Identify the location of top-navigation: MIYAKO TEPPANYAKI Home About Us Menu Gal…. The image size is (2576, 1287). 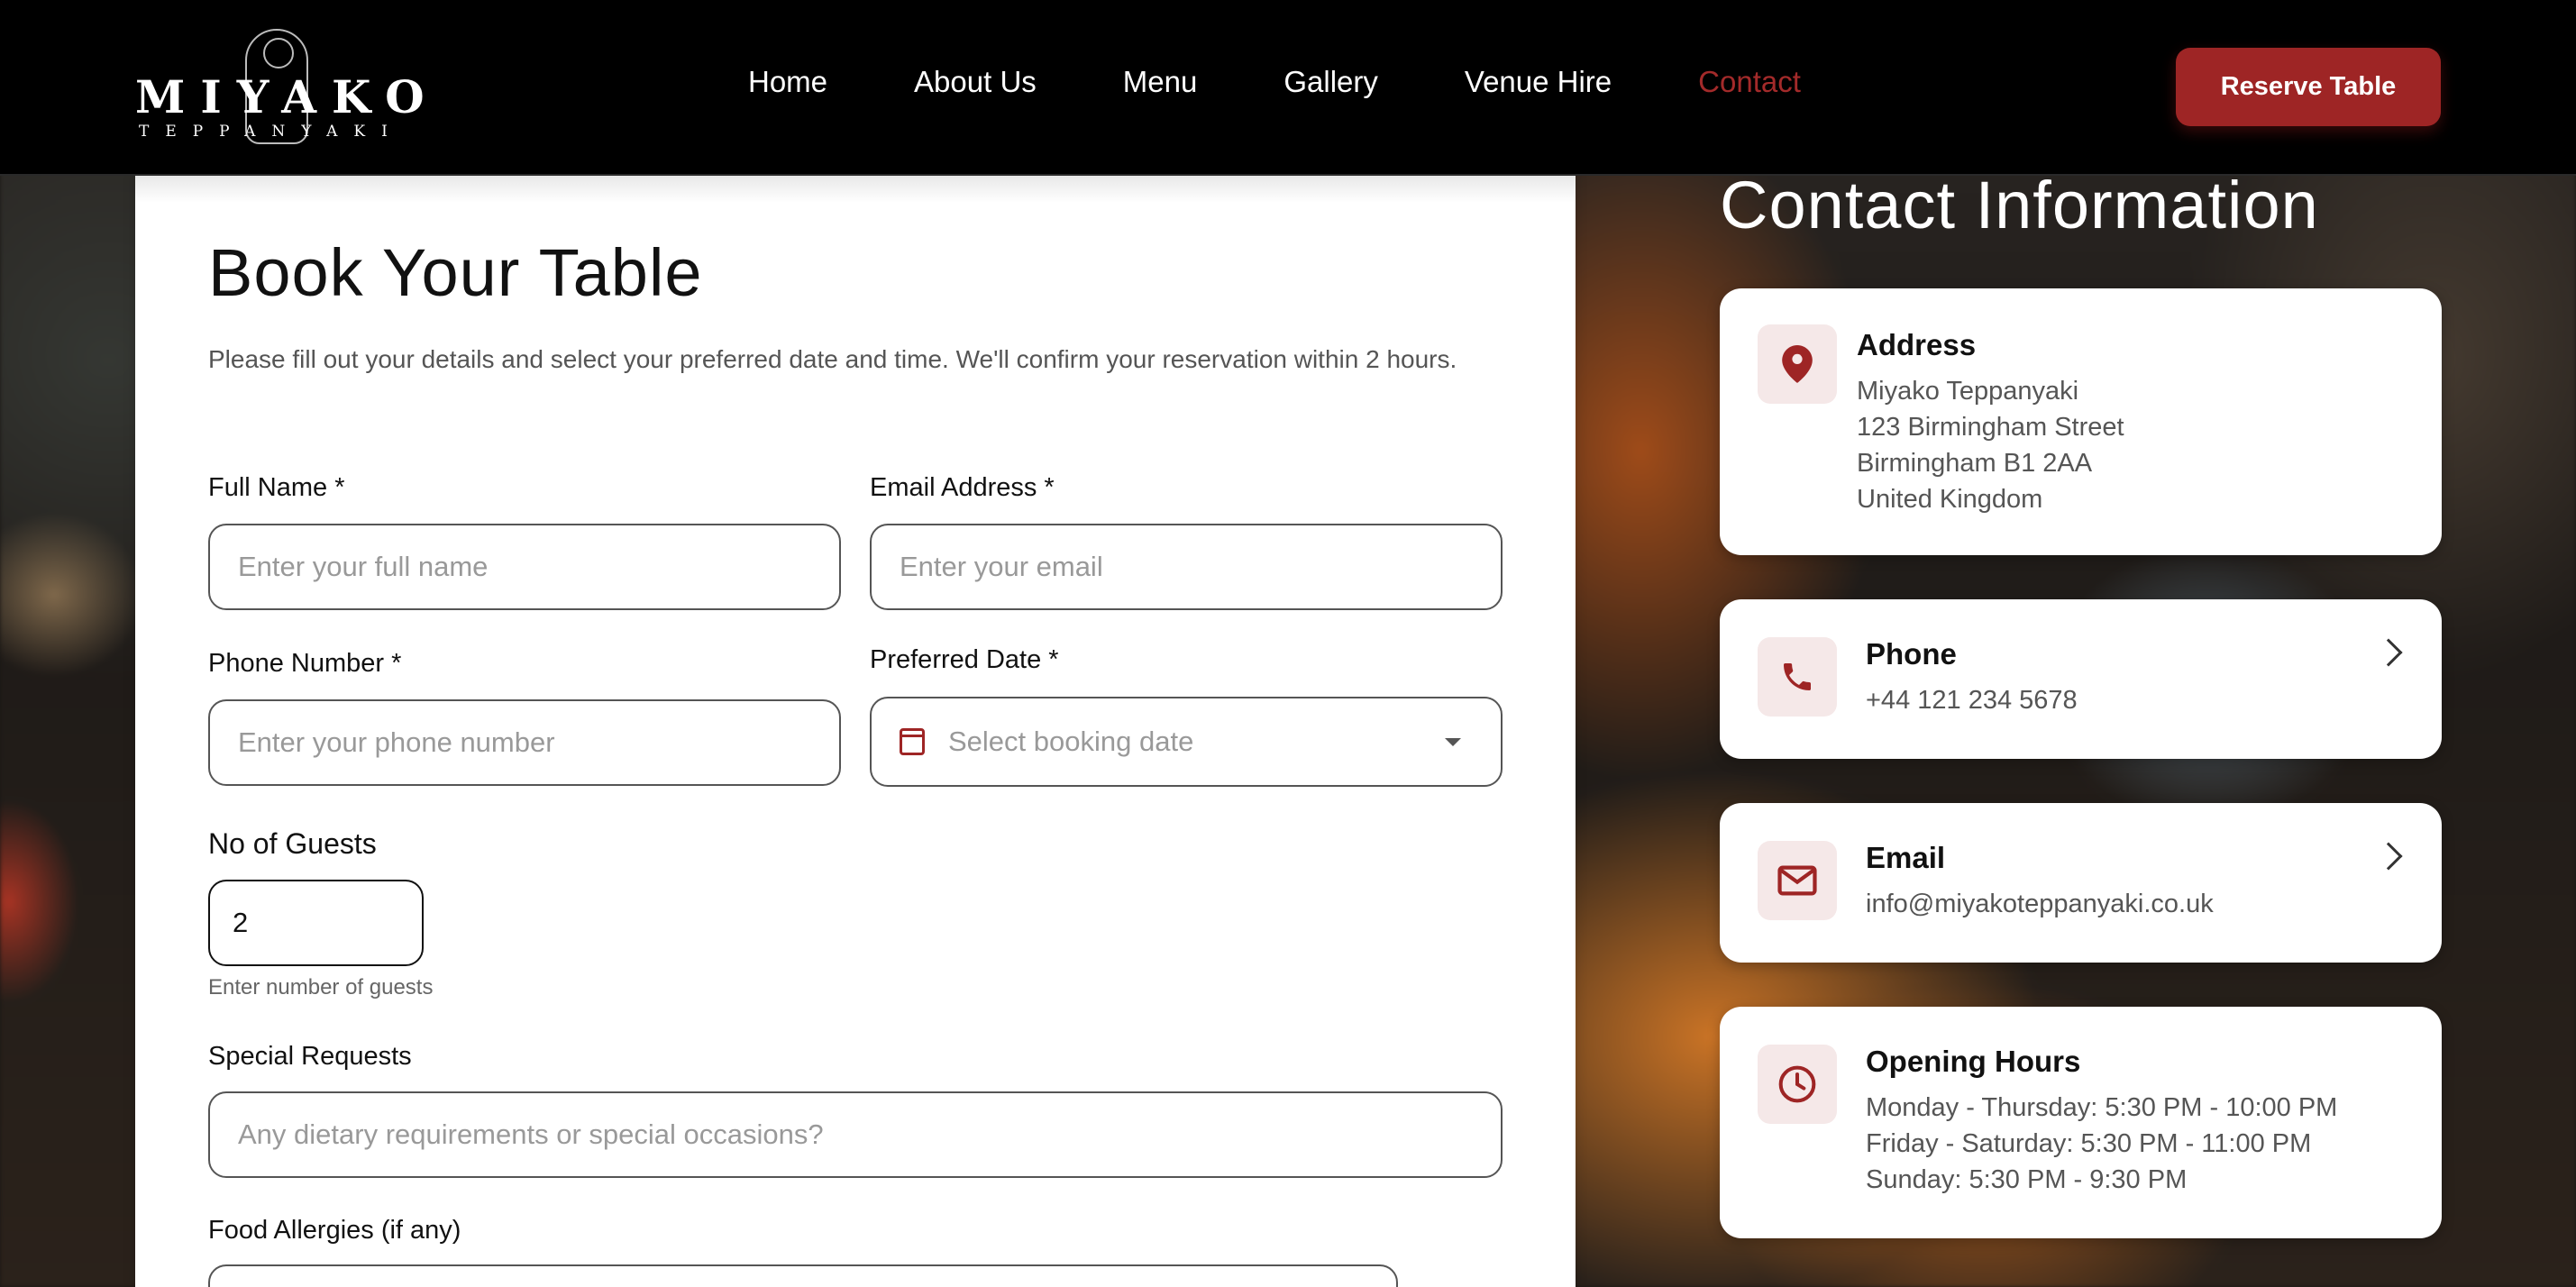
(1288, 88).